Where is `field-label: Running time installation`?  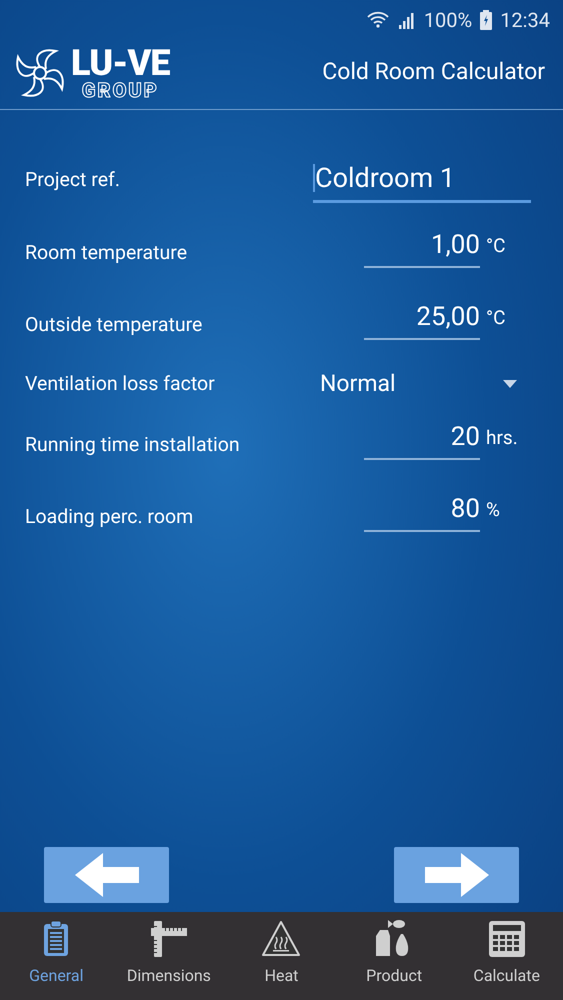
field-label: Running time installation is located at coordinates (132, 445).